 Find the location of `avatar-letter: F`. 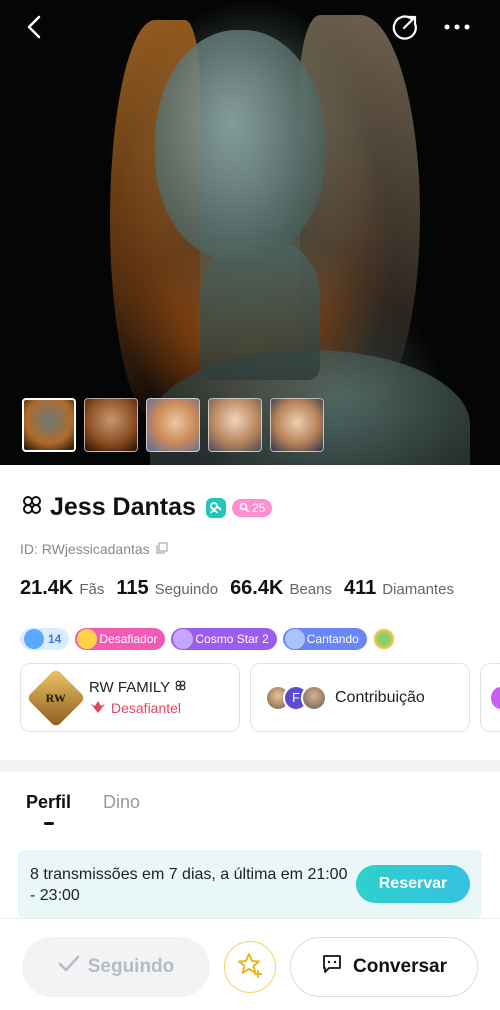

avatar-letter: F is located at coordinates (296, 697).